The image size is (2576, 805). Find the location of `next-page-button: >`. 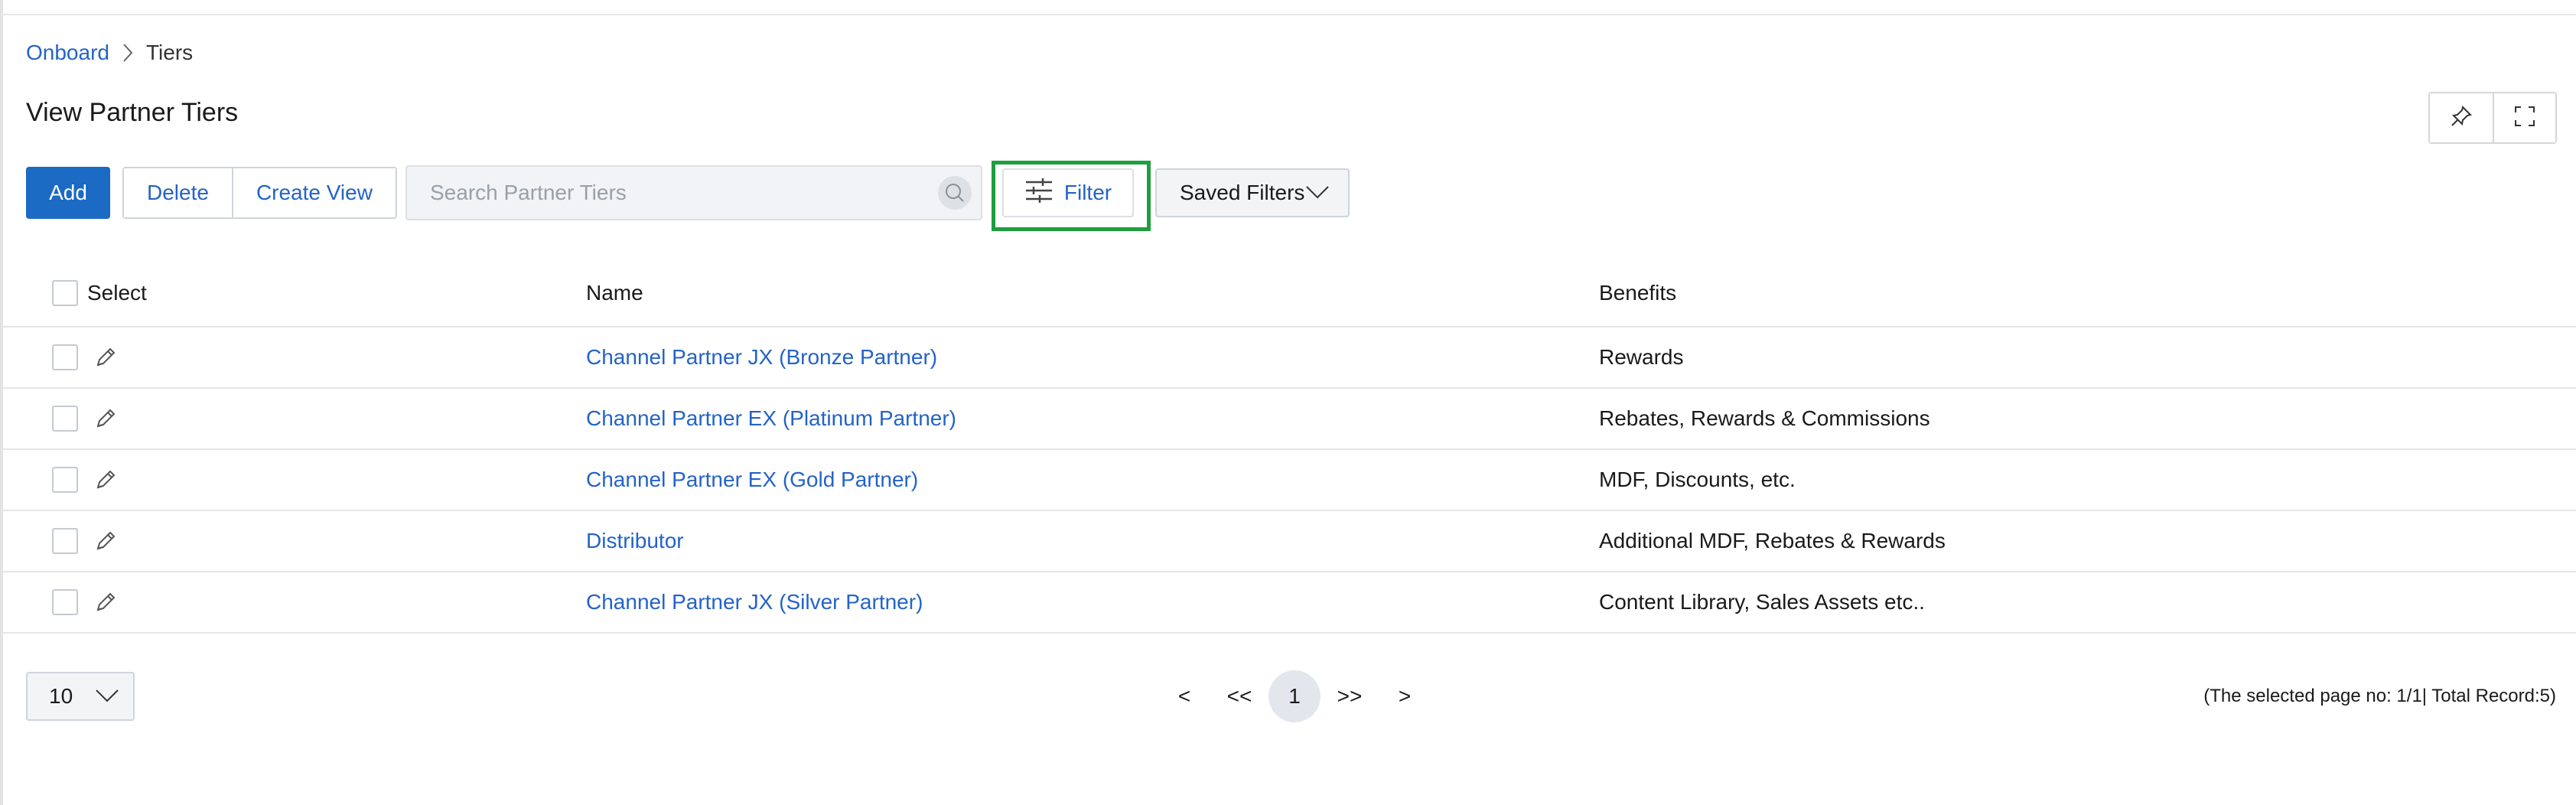

next-page-button: > is located at coordinates (1404, 696).